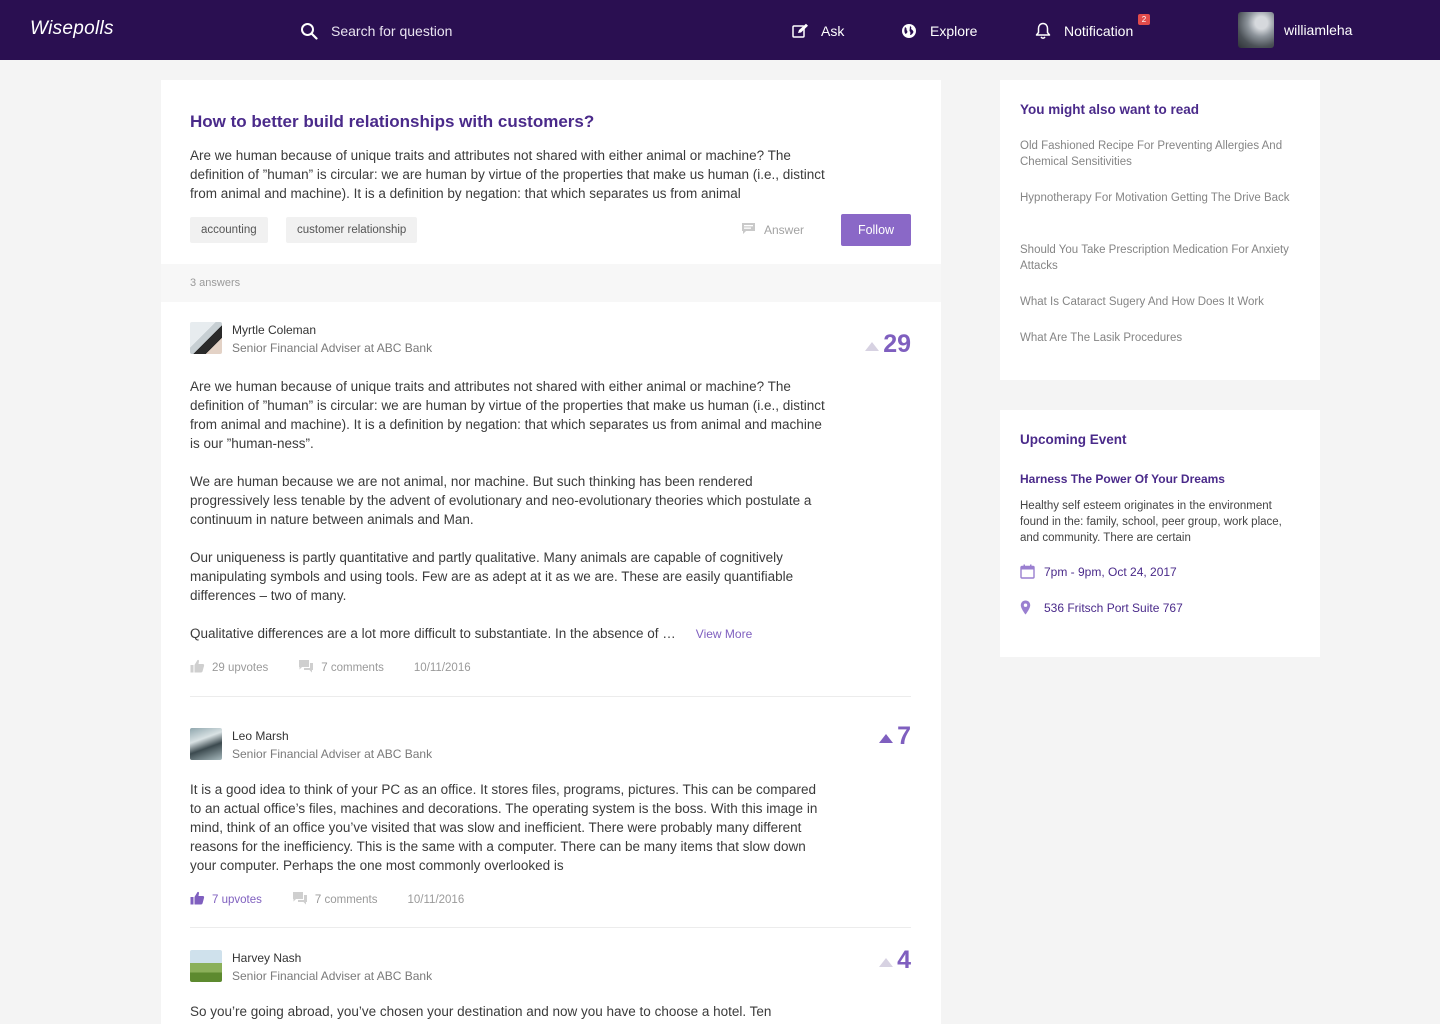 The height and width of the screenshot is (1024, 1440). I want to click on event-location-text: 536 Fritsch Port Suite 767, so click(1113, 607).